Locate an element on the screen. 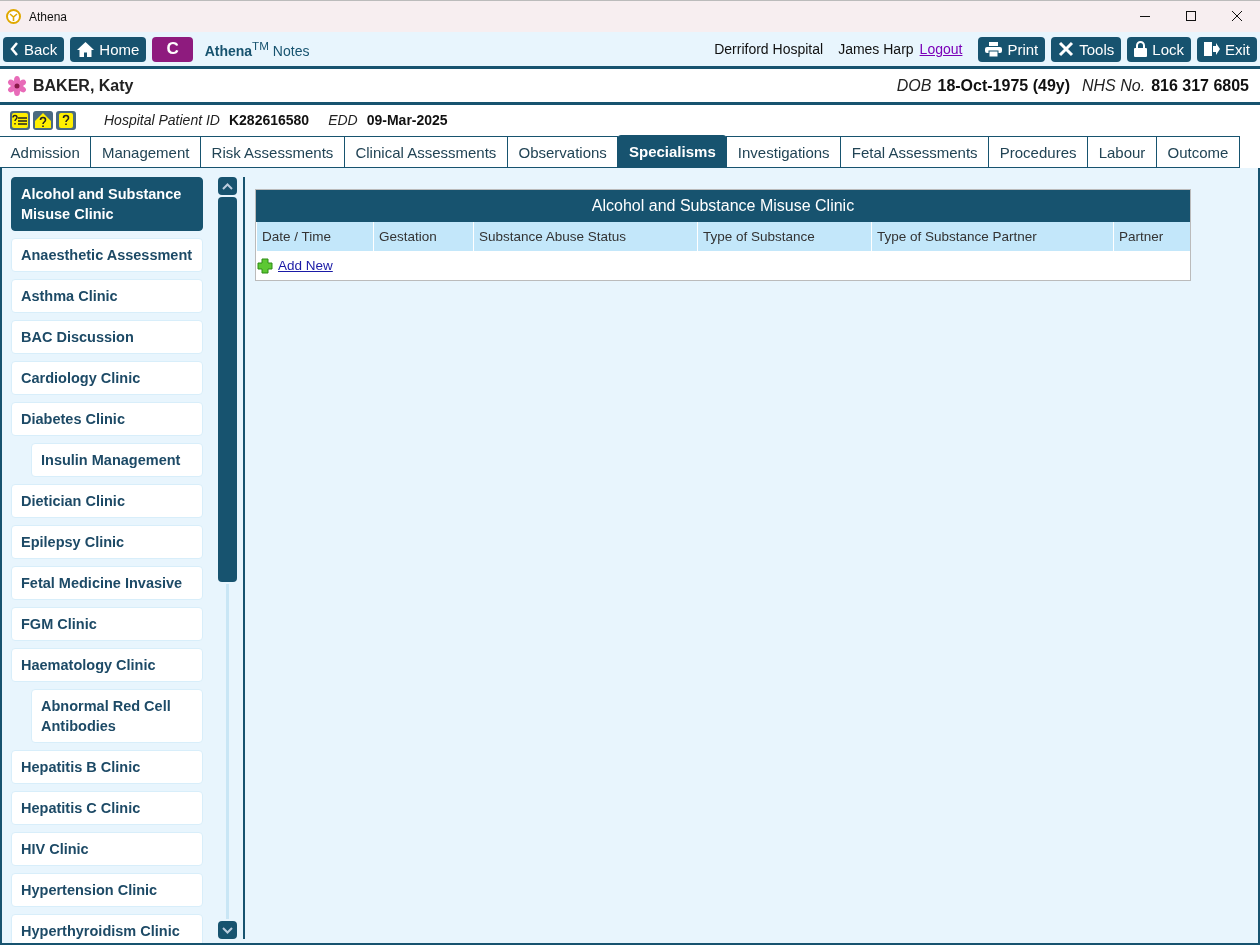  printer-icon is located at coordinates (994, 49).